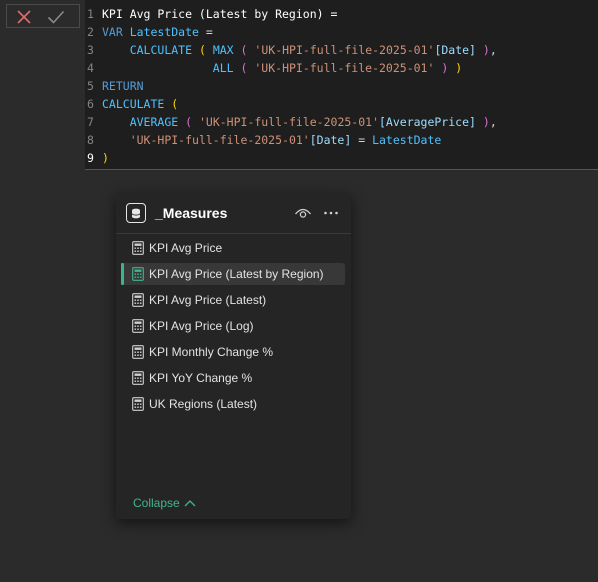 The height and width of the screenshot is (582, 598). I want to click on measure-item: UK Regions (Latest), so click(233, 404).